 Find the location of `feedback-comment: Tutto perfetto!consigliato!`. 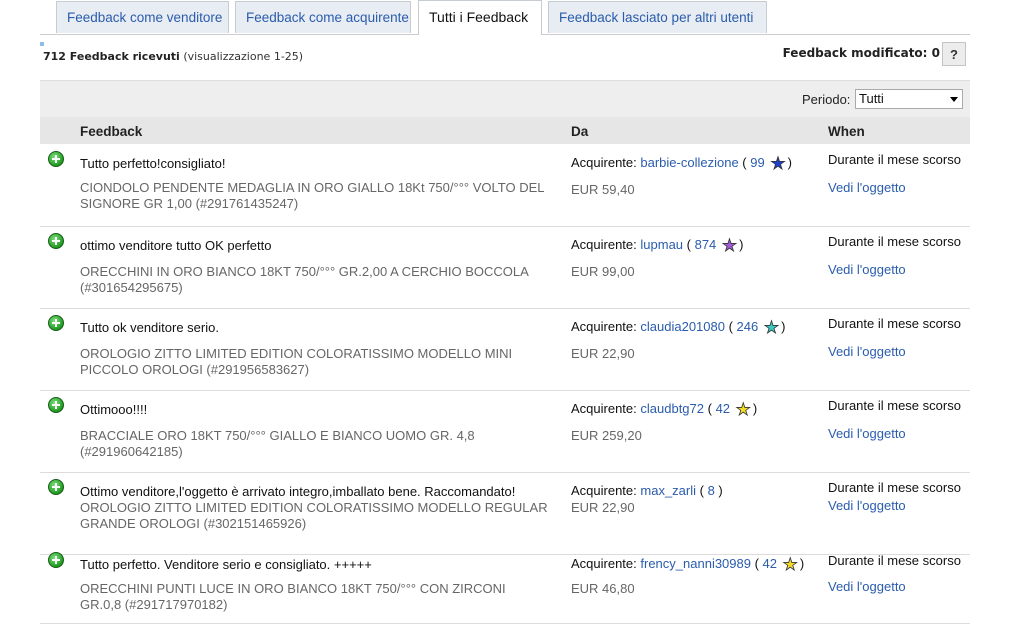

feedback-comment: Tutto perfetto!consigliato! is located at coordinates (153, 163).